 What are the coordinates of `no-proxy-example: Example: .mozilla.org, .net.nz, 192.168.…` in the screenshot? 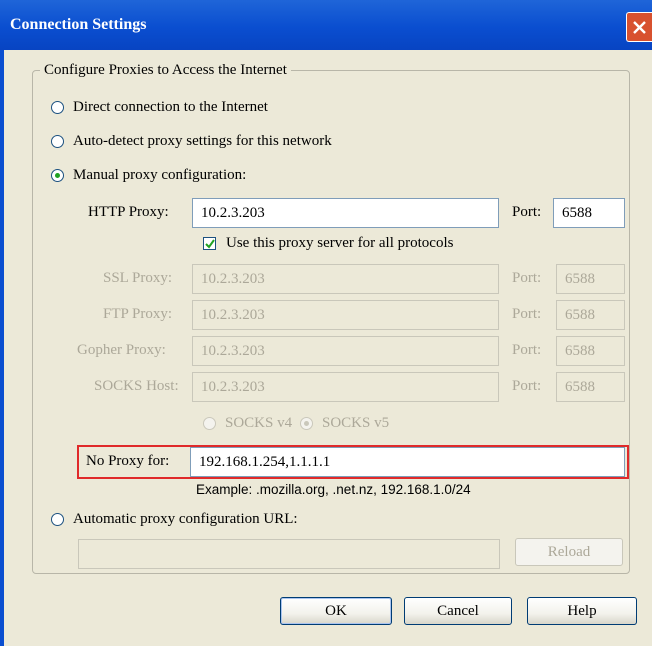 It's located at (333, 489).